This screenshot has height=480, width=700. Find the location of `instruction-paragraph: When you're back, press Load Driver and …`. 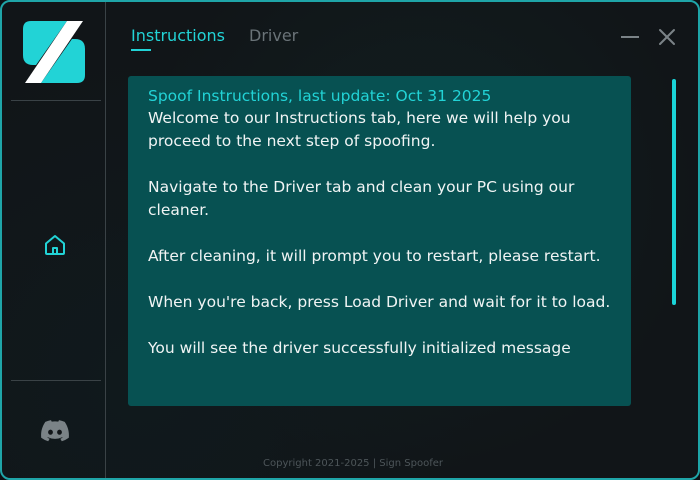

instruction-paragraph: When you're back, press Load Driver and … is located at coordinates (379, 302).